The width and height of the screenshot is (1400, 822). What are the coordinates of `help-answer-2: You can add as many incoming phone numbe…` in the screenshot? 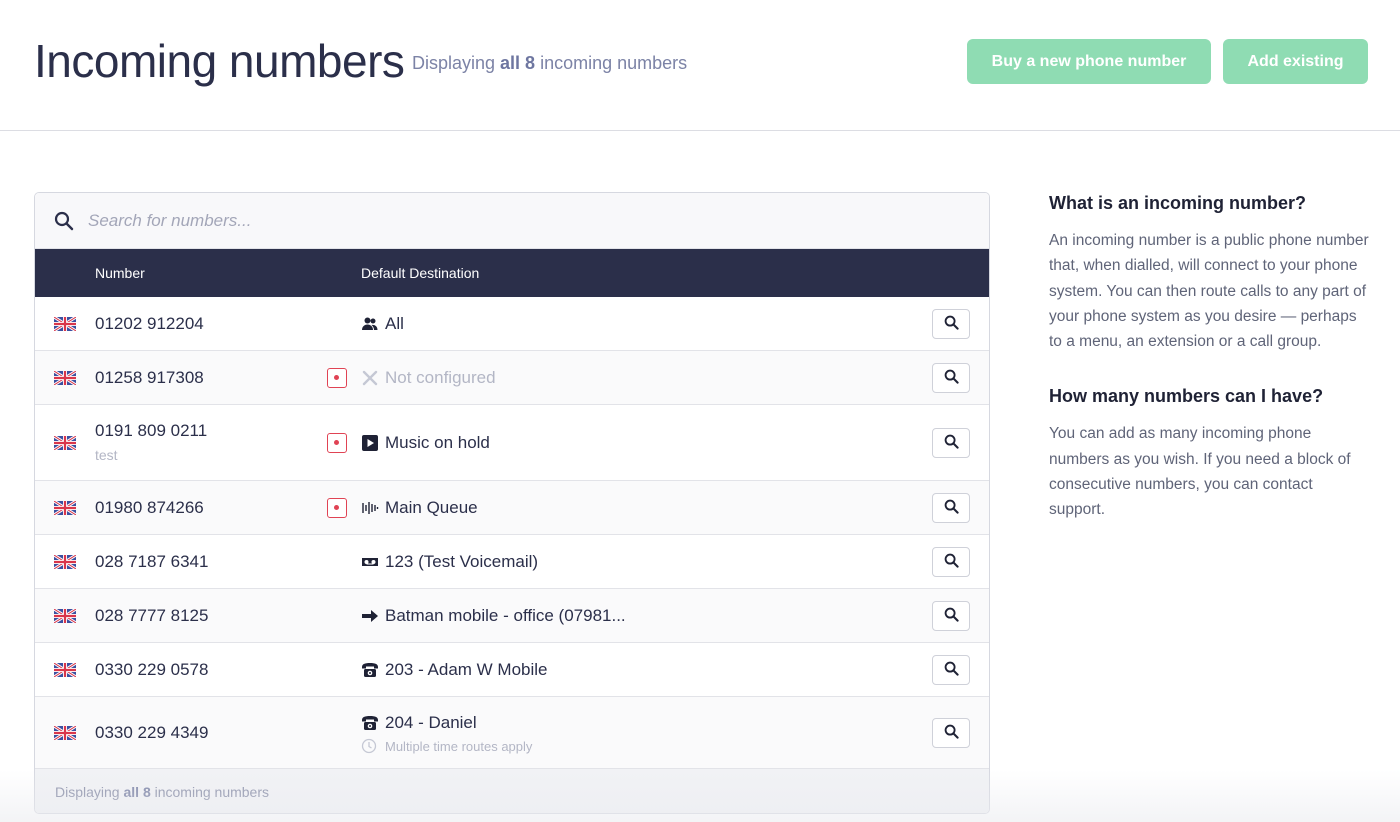 It's located at (1200, 472).